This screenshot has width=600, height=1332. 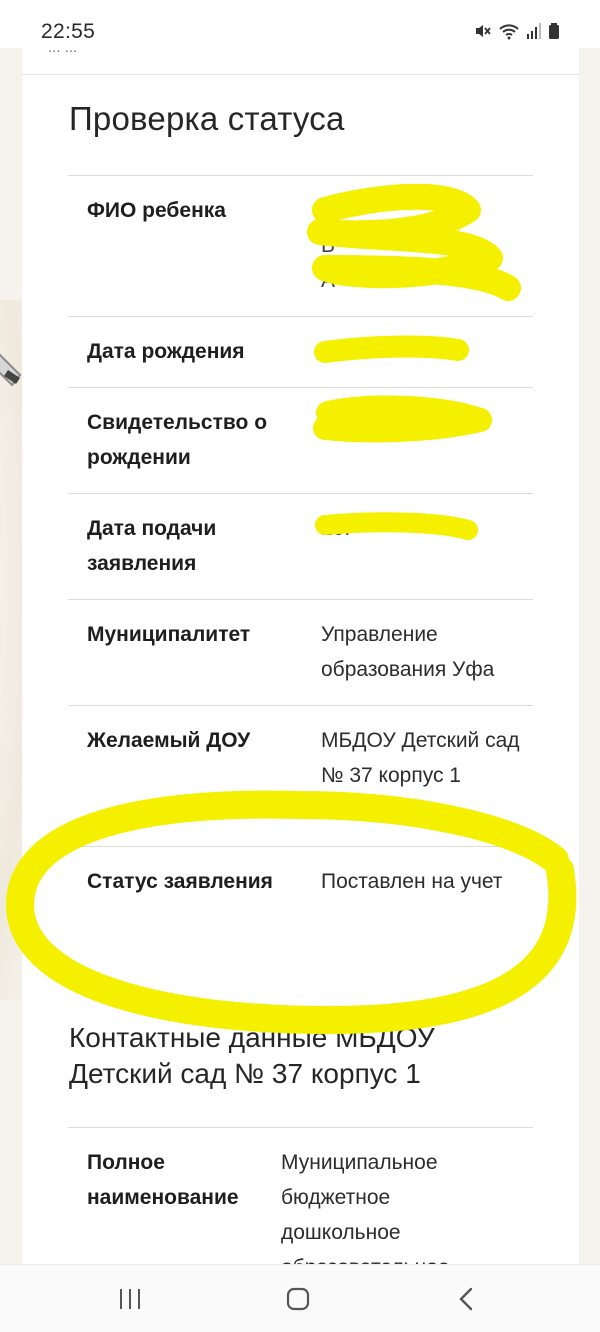 I want to click on value-application-status: Поставлен на учет, so click(x=412, y=881).